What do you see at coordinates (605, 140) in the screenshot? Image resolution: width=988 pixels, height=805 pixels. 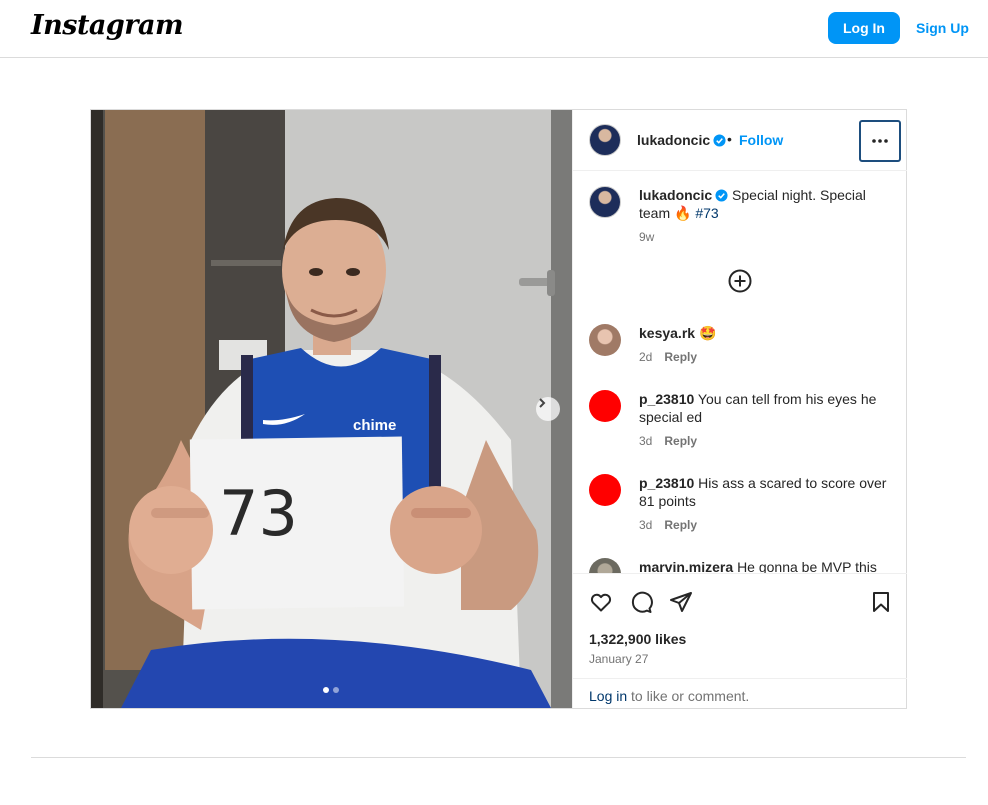 I see `author-avatar` at bounding box center [605, 140].